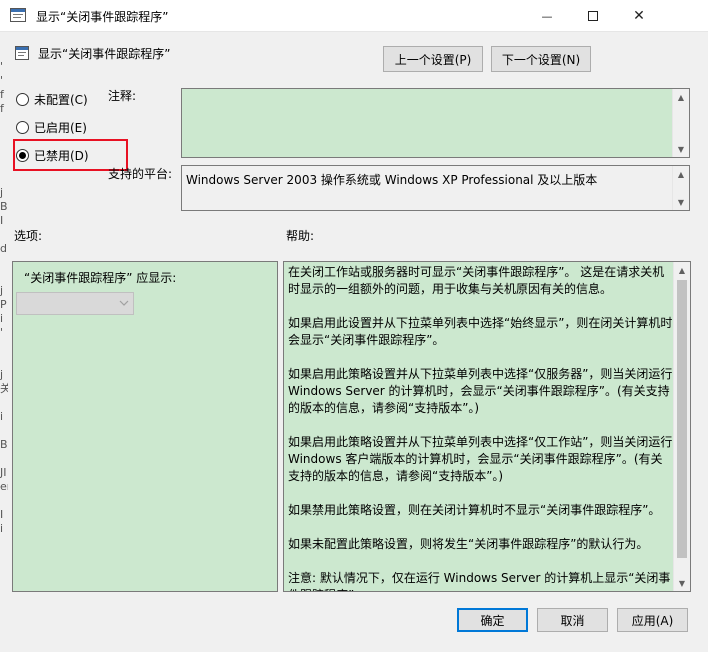  Describe the element at coordinates (122, 96) in the screenshot. I see `comment-label: 注释:` at that location.